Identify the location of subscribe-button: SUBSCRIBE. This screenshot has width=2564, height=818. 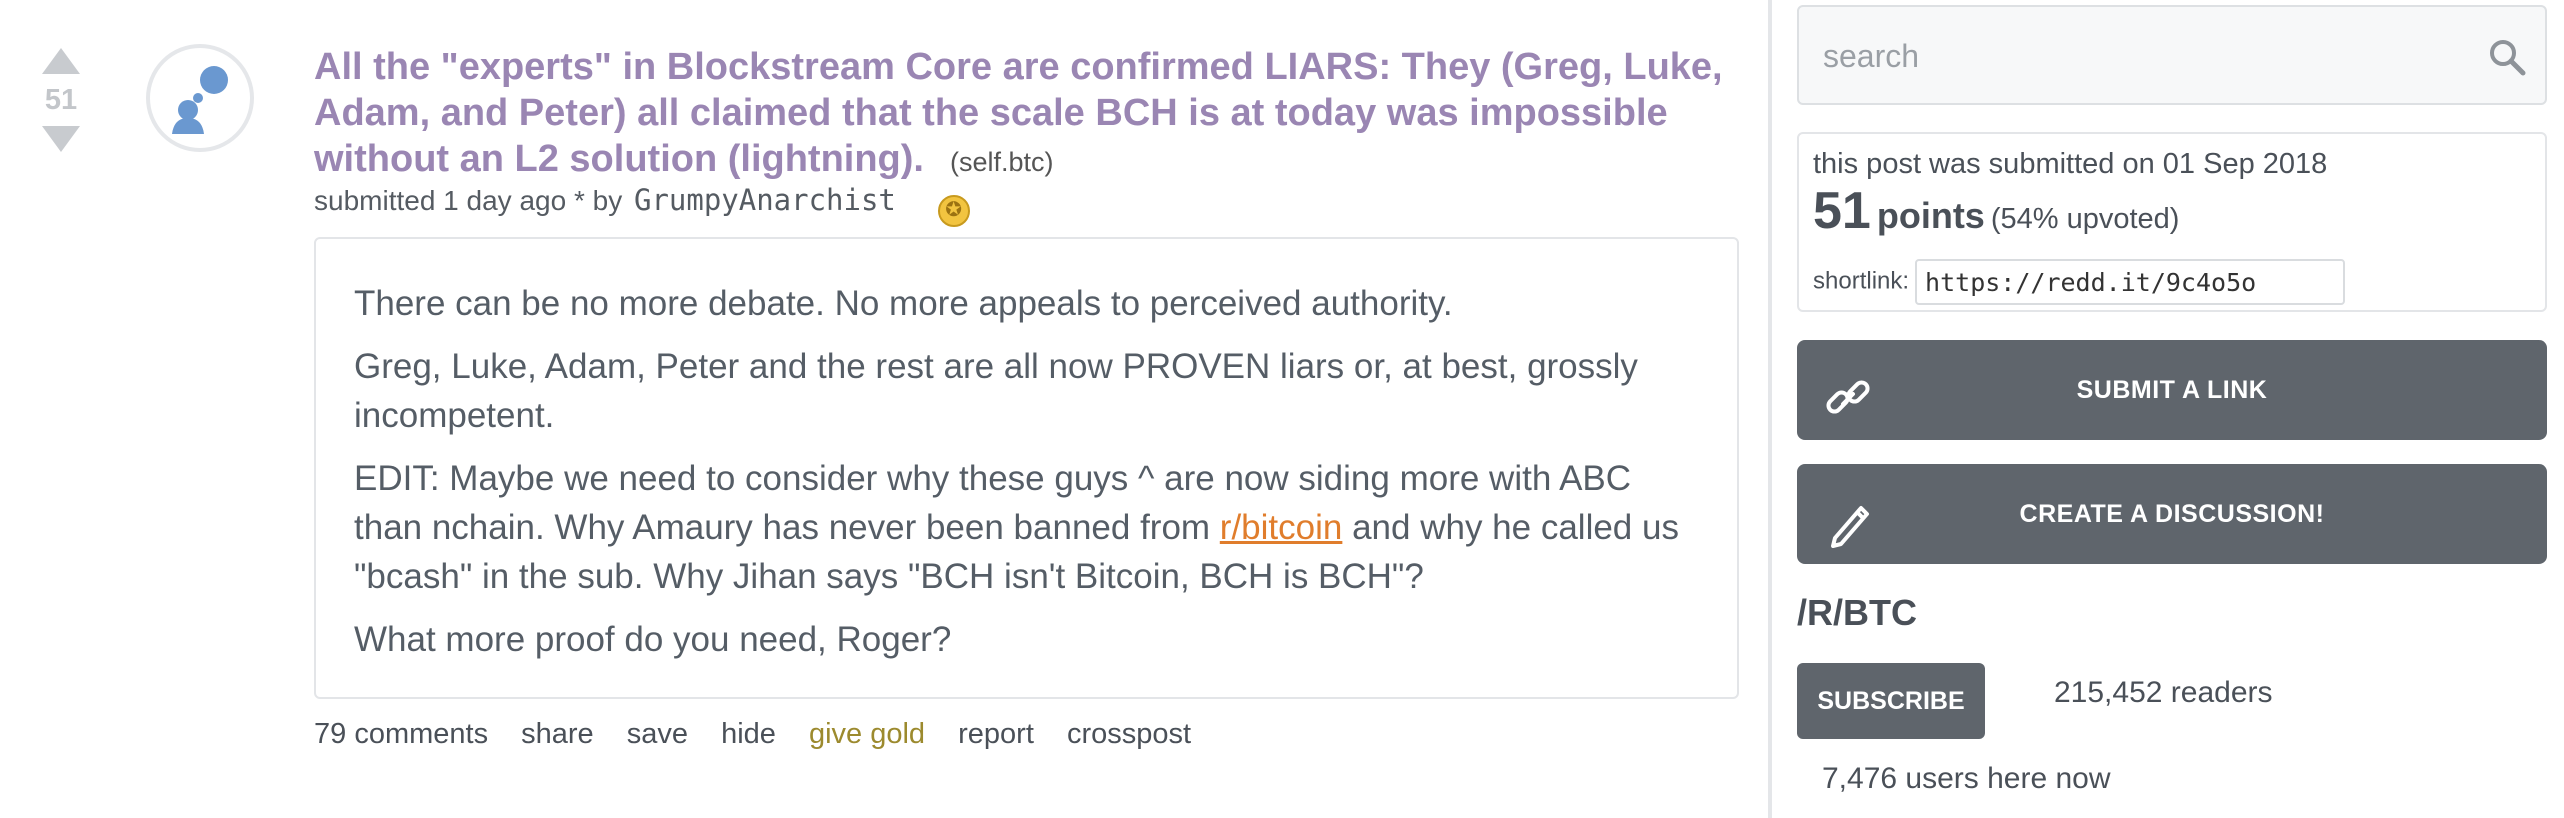
(1891, 701).